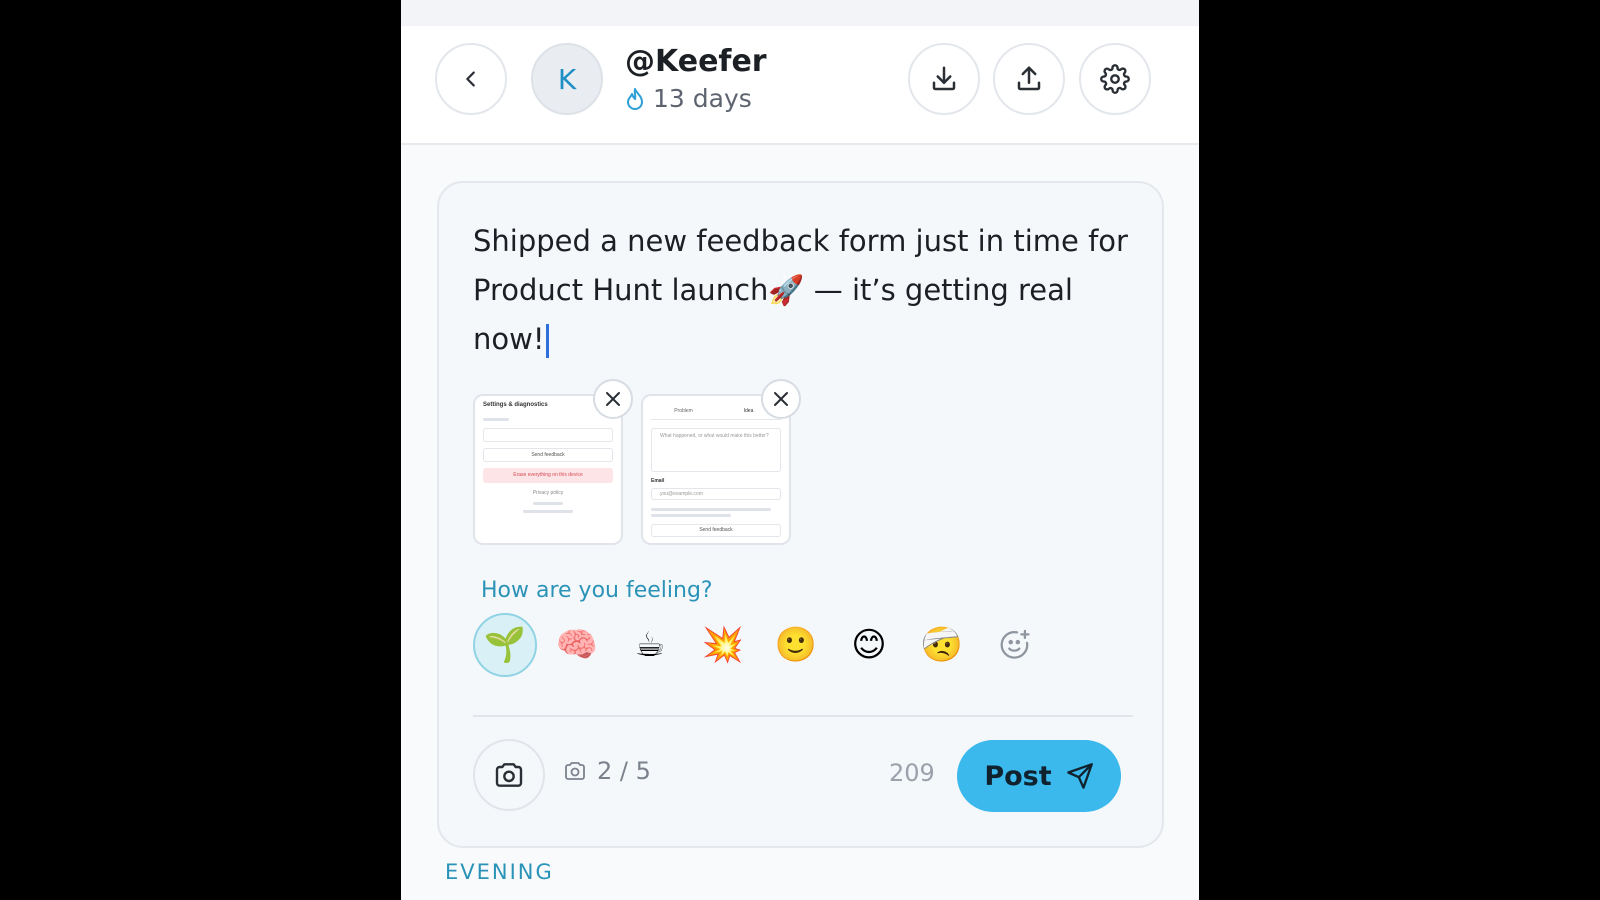 The image size is (1600, 900). I want to click on upload-icon, so click(1029, 78).